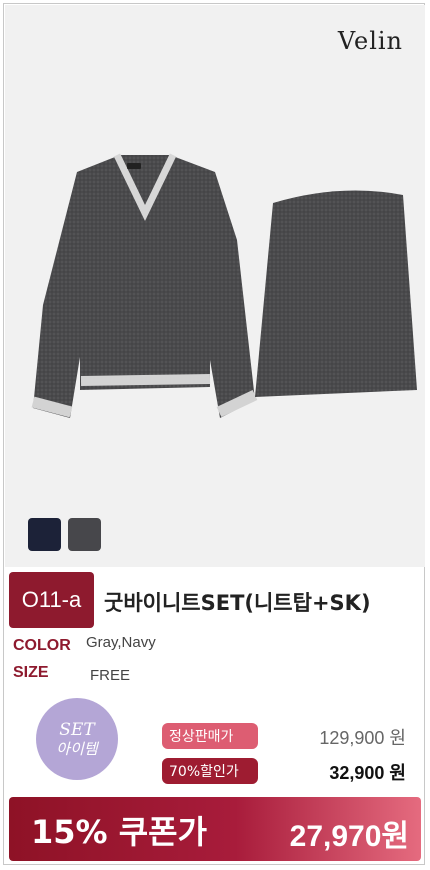 This screenshot has height=870, width=430. What do you see at coordinates (110, 675) in the screenshot?
I see `size-value: FREE` at bounding box center [110, 675].